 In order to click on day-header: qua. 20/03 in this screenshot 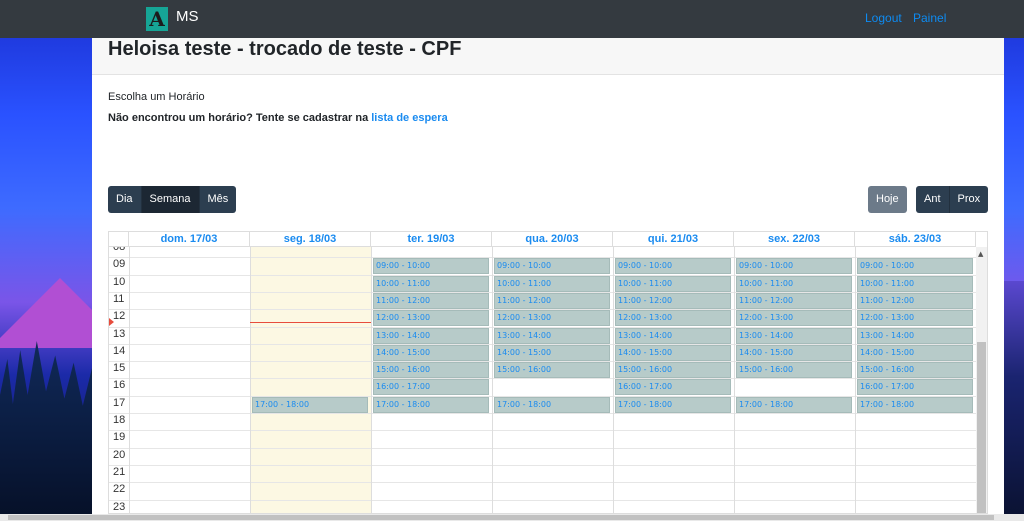, I will do `click(552, 239)`.